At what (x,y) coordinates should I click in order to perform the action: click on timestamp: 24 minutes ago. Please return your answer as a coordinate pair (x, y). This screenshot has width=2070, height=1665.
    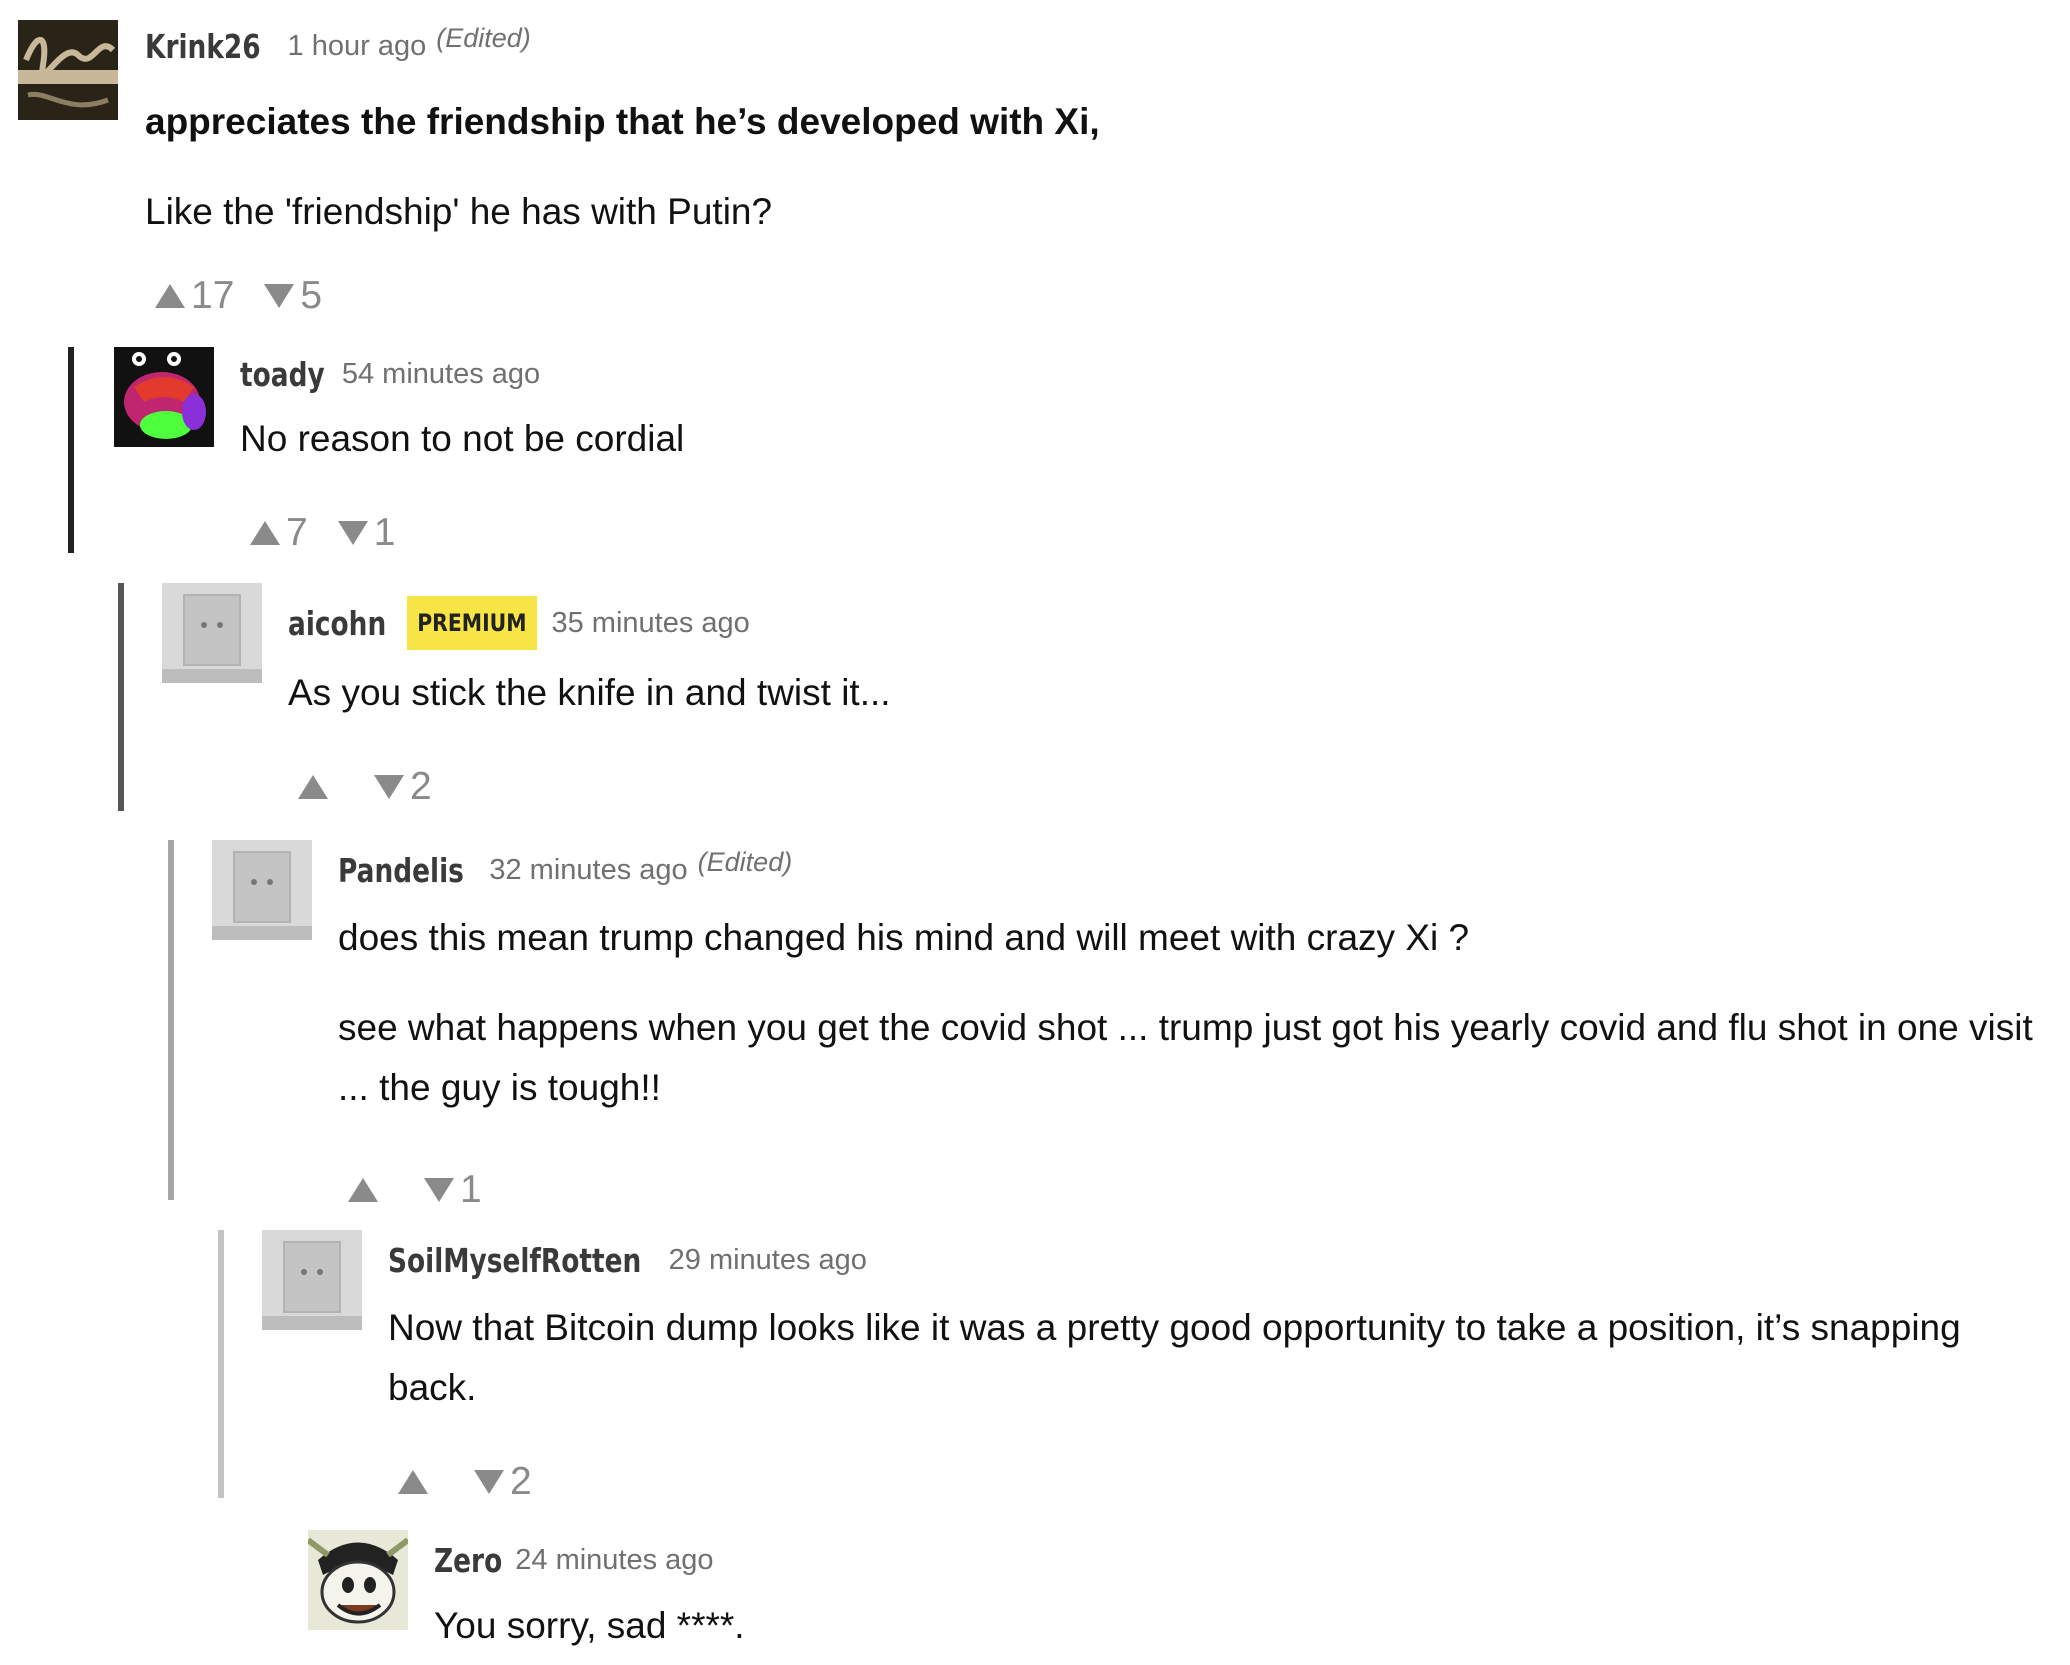
    Looking at the image, I should click on (614, 1560).